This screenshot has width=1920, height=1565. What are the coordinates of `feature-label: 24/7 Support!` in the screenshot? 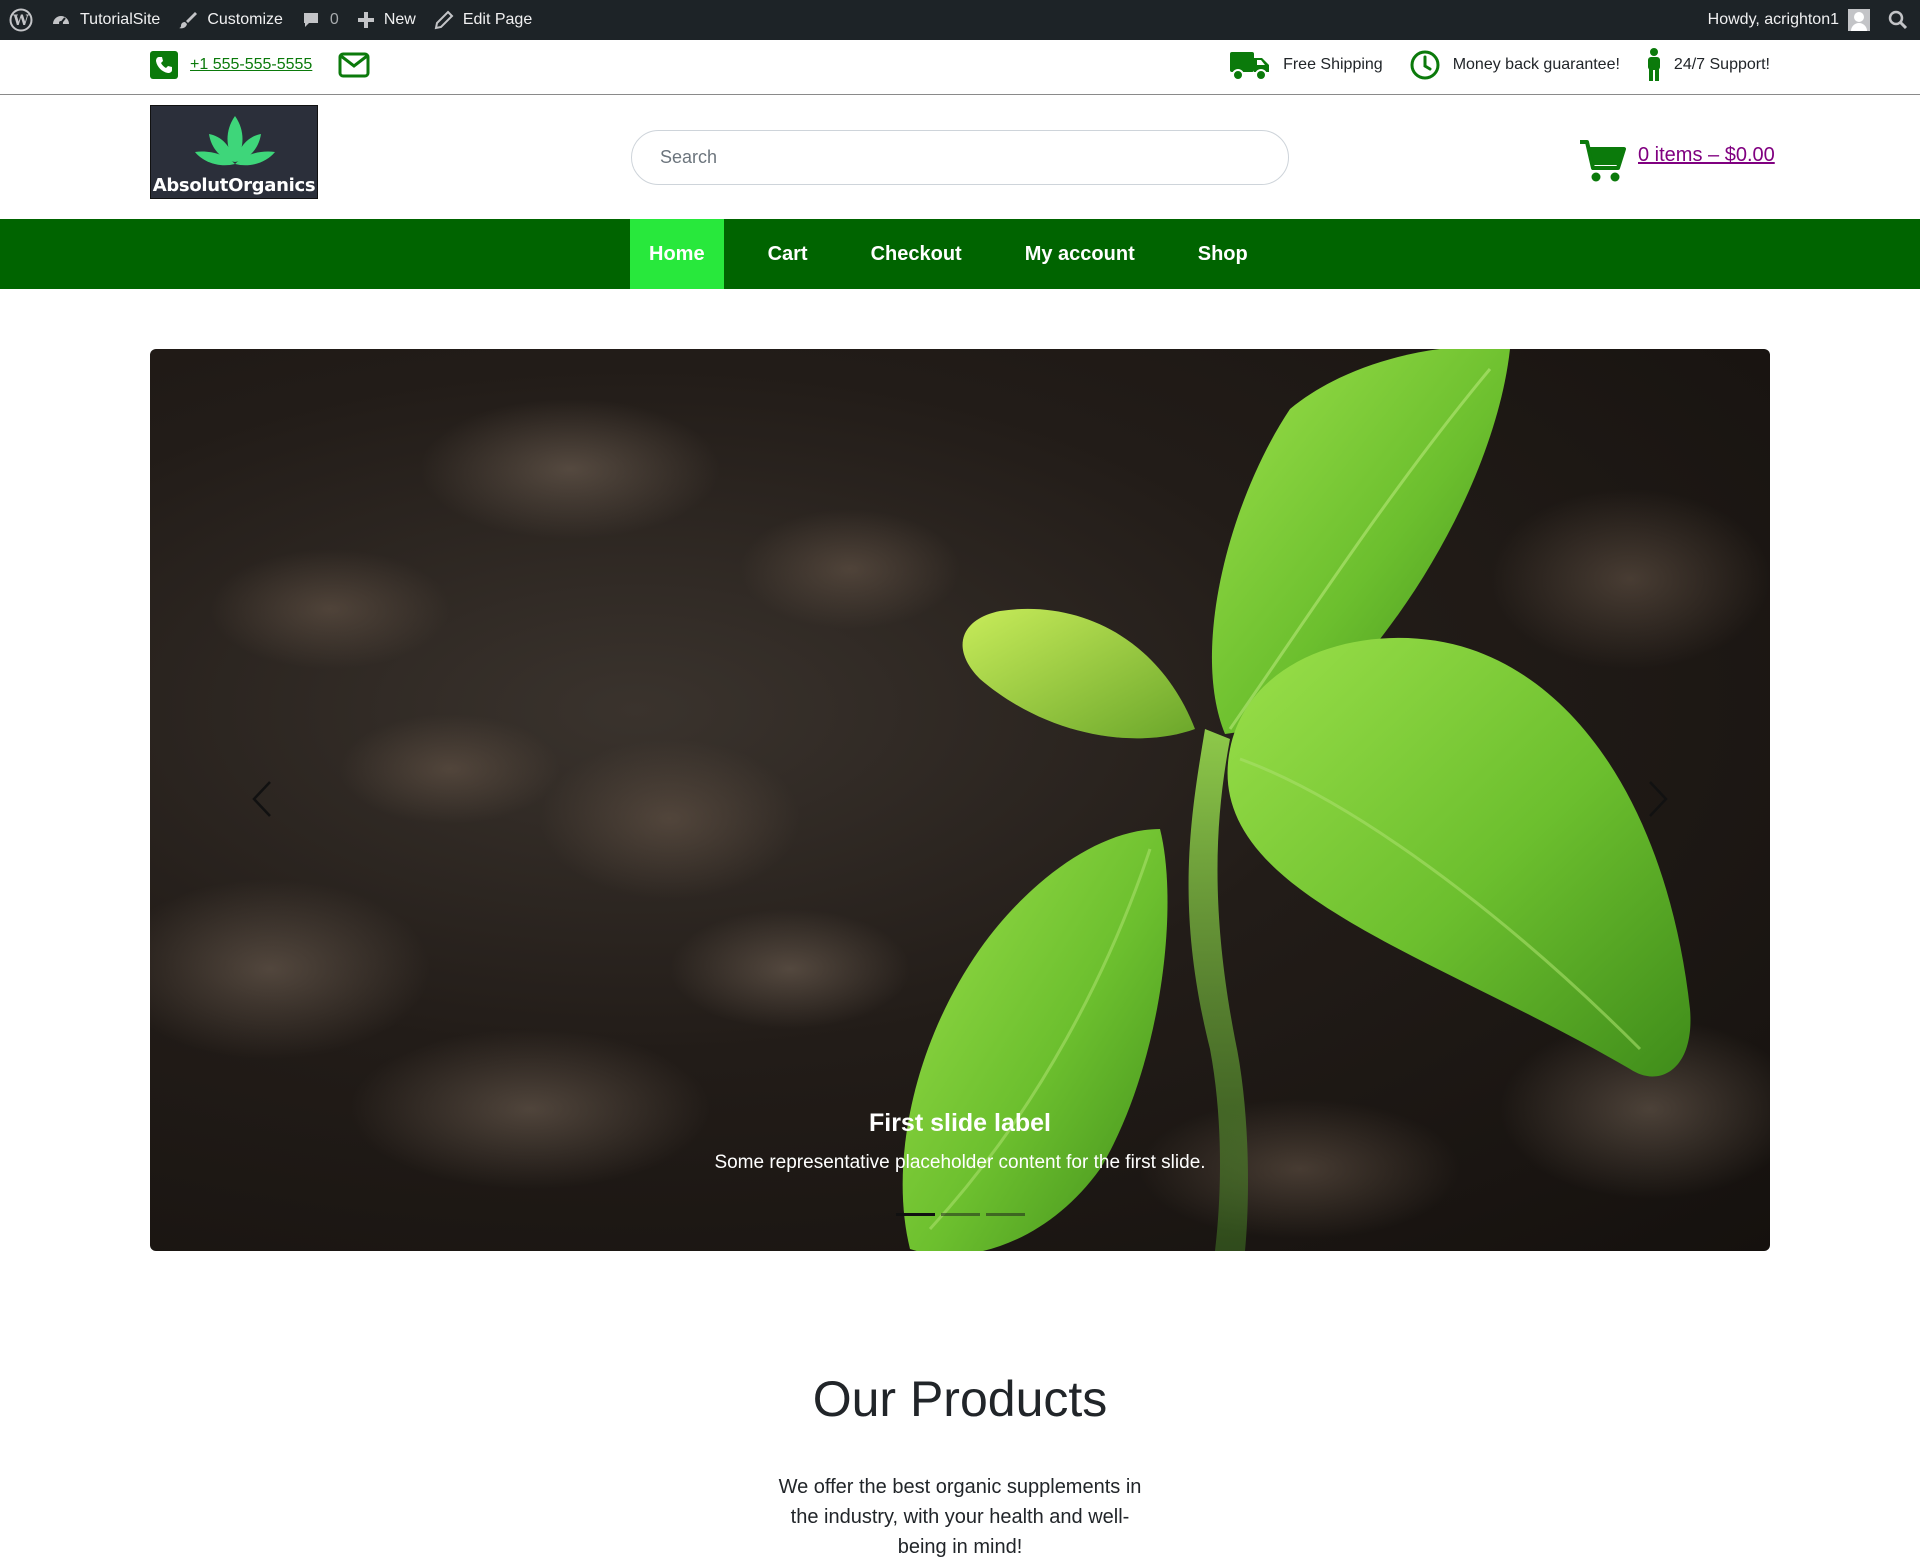 It's located at (1721, 64).